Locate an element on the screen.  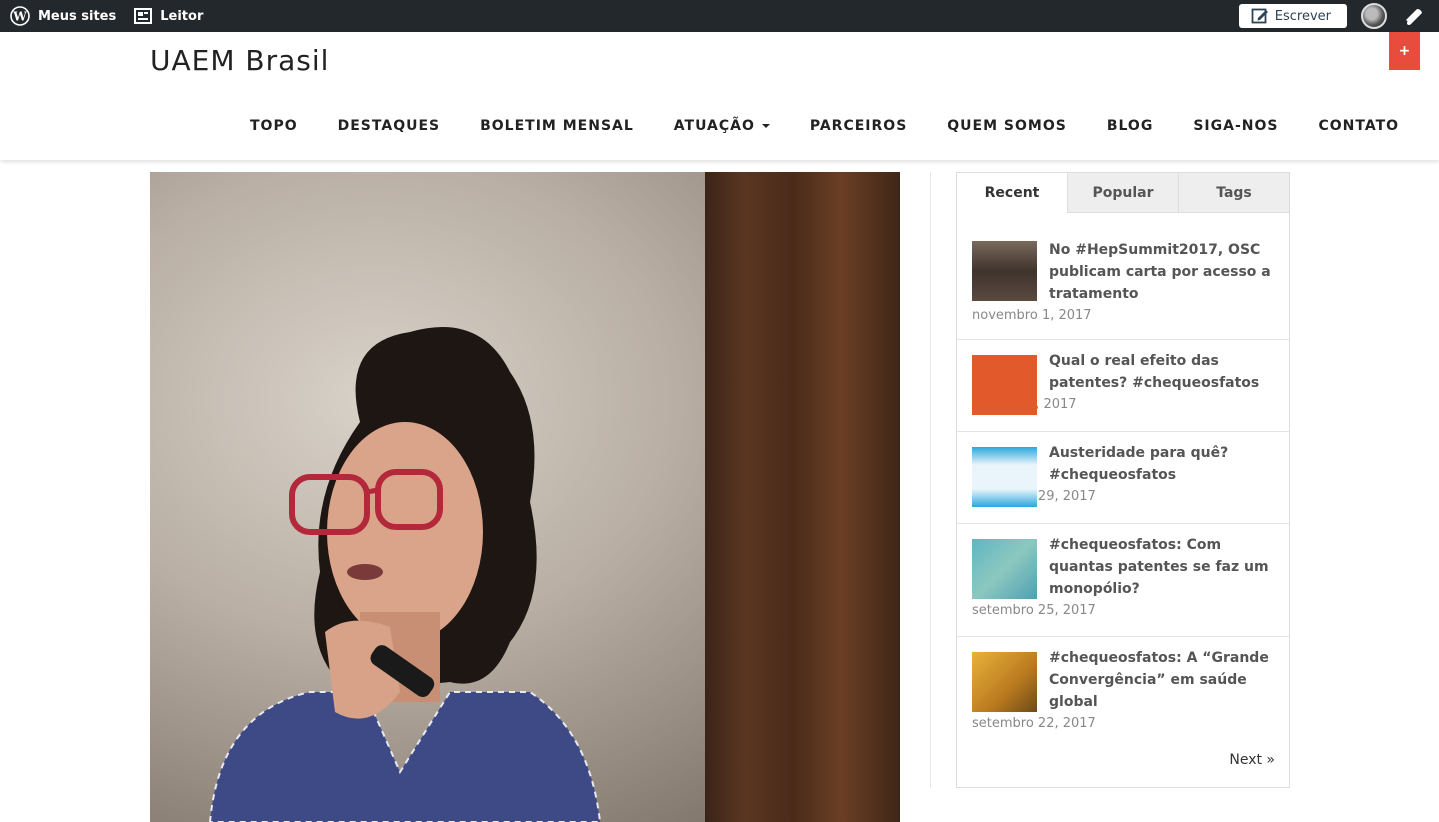
reader-label: Leitor is located at coordinates (182, 16).